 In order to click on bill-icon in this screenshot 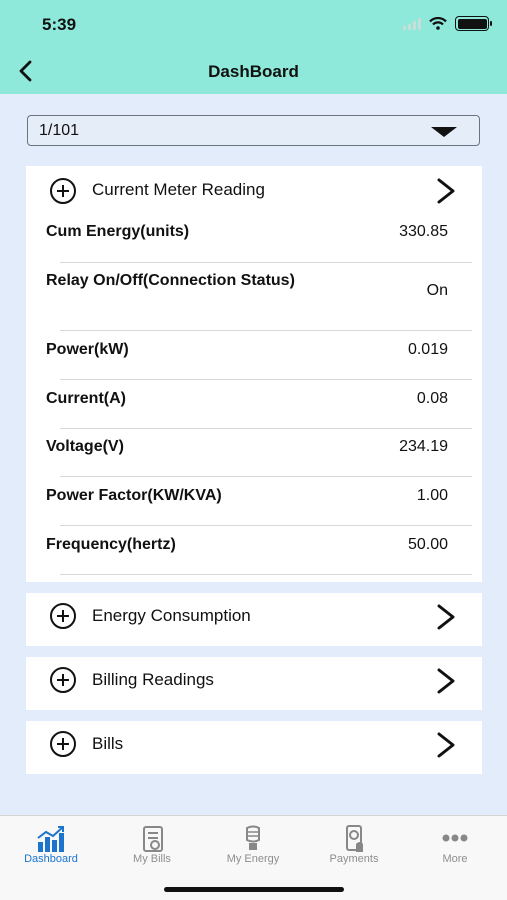, I will do `click(153, 839)`.